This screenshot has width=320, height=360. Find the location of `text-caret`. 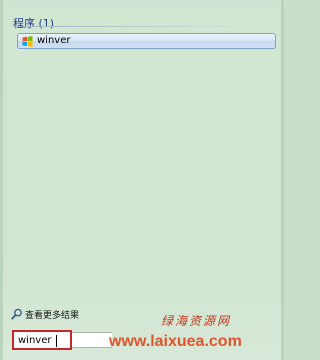

text-caret is located at coordinates (56, 341).